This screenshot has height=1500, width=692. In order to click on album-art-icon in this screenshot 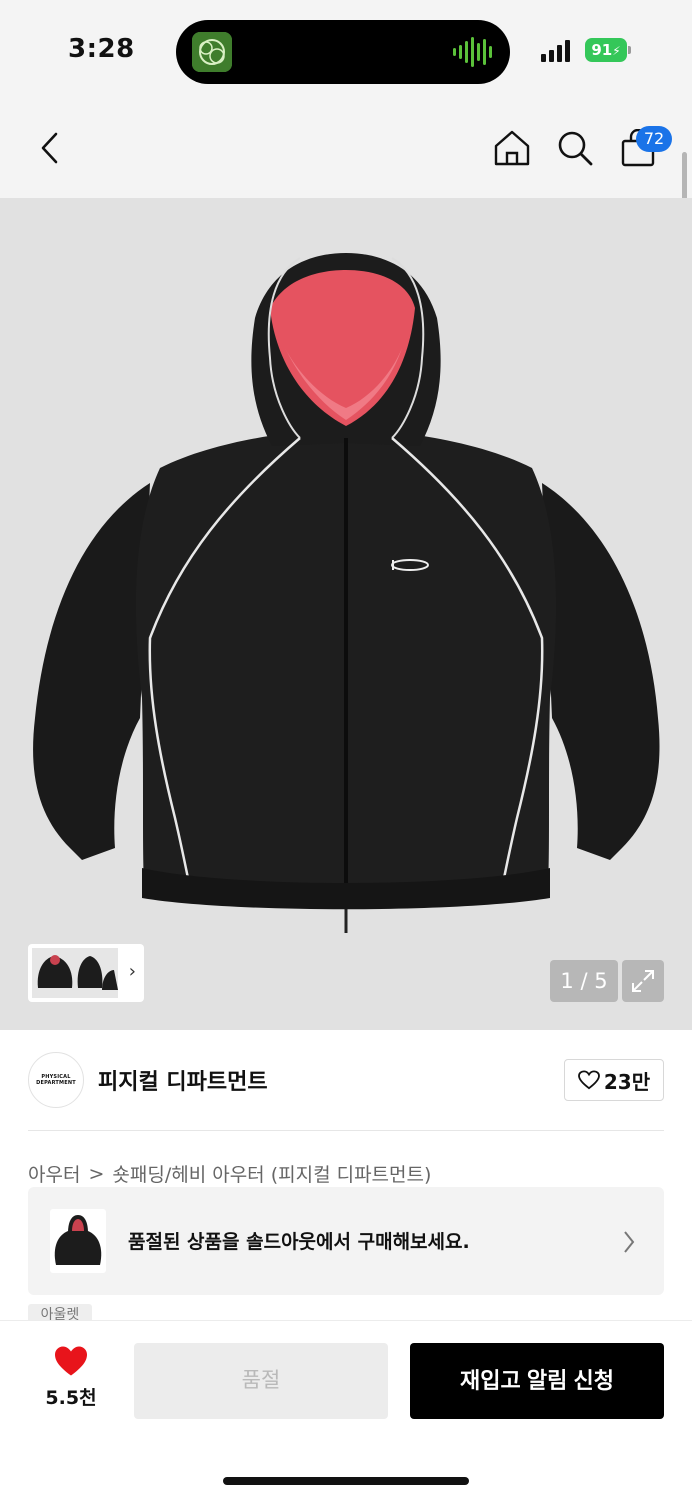, I will do `click(212, 52)`.